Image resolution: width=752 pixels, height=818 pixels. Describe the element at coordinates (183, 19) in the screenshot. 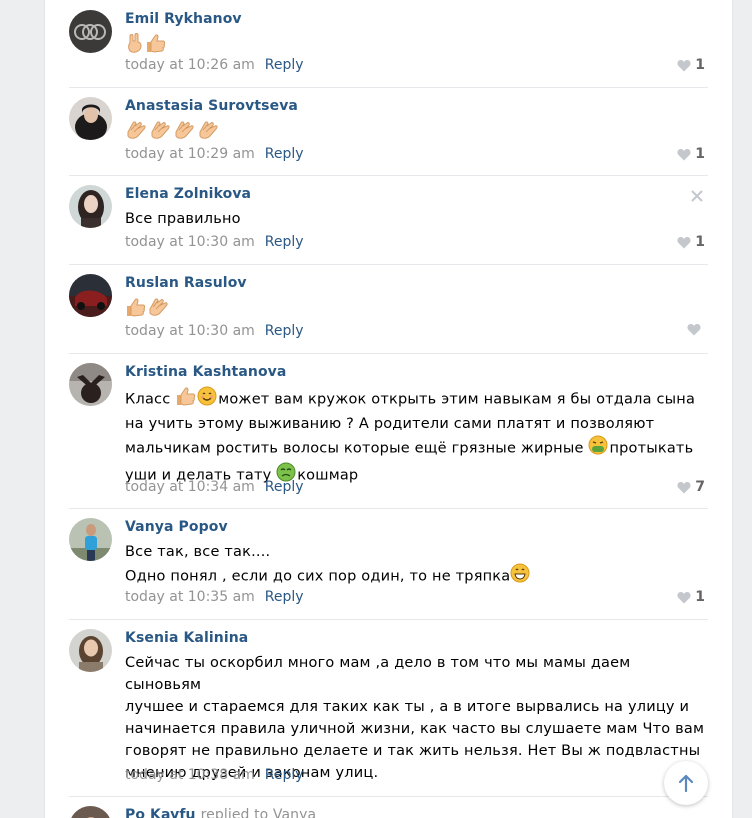

I see `comment-author: Emil Rykhanov` at that location.